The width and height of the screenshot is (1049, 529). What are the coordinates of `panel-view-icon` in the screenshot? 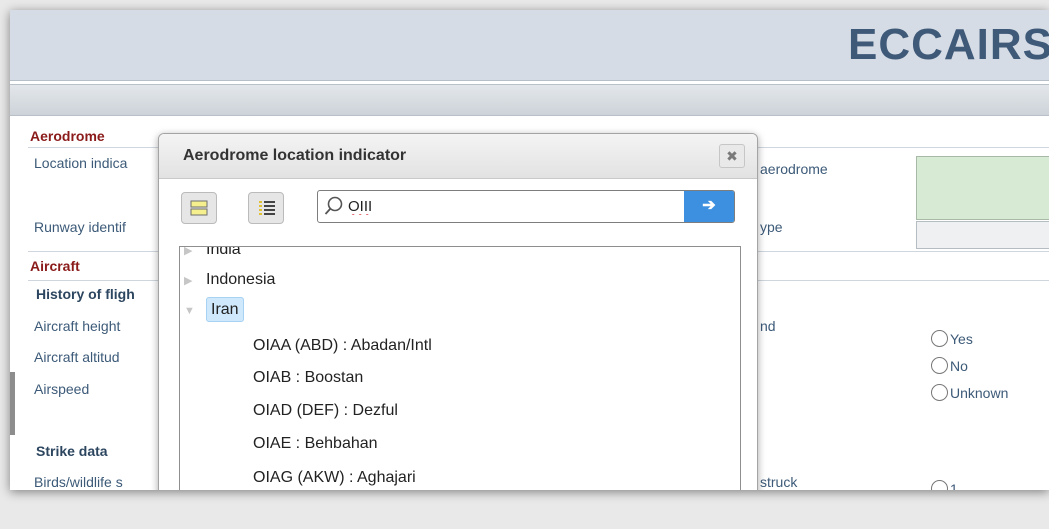 It's located at (199, 208).